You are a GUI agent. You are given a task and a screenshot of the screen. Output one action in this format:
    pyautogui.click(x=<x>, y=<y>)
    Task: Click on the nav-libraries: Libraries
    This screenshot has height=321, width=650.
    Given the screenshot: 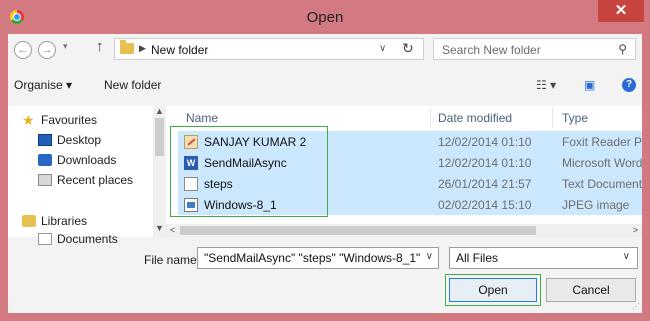 What is the action you would take?
    pyautogui.click(x=54, y=221)
    